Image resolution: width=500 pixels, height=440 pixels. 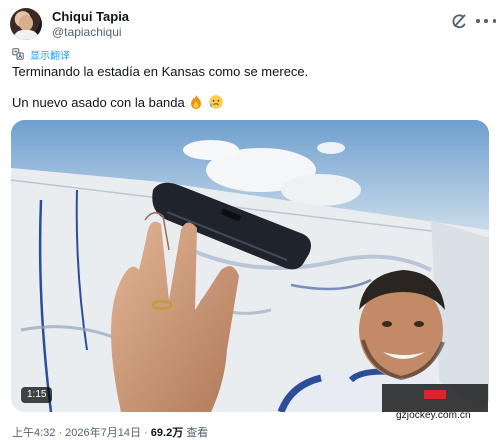 I want to click on tweet-header: Chiqui Tapia @tapiachiqui, so click(x=253, y=24).